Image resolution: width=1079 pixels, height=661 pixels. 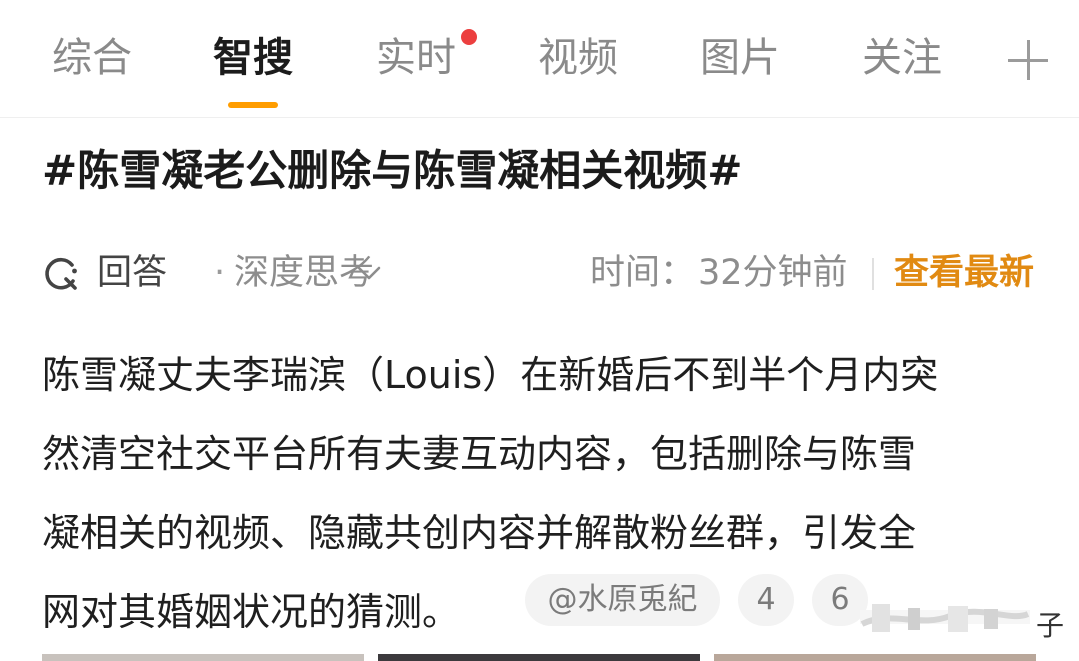 I want to click on reference-chip: 4, so click(x=766, y=600).